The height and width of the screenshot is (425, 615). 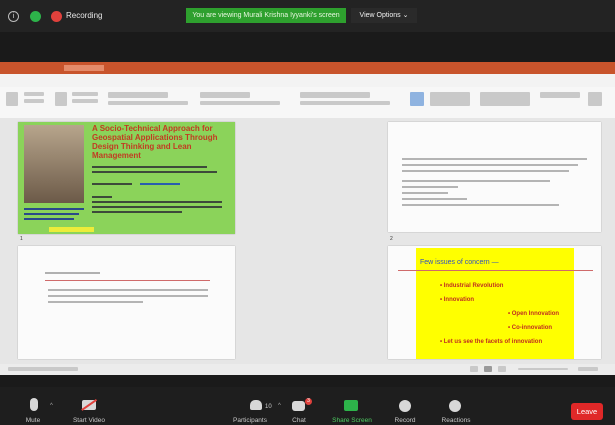 What do you see at coordinates (472, 286) in the screenshot?
I see `slide4-item: • Industrial Revolution` at bounding box center [472, 286].